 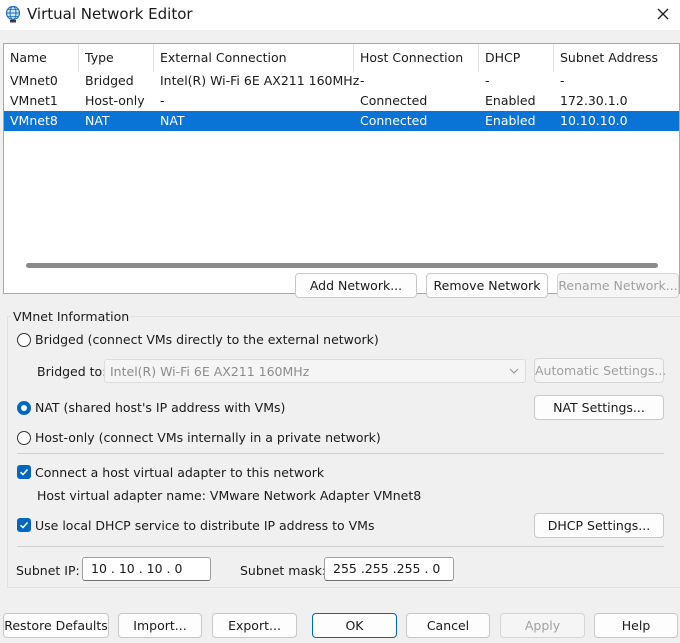 I want to click on horizontal-scrollbar, so click(x=342, y=265).